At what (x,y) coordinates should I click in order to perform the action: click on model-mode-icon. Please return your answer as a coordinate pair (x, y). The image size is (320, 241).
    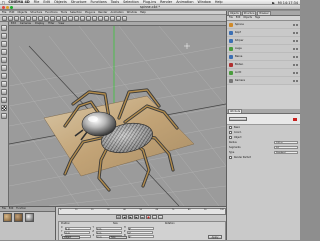
    Looking at the image, I should click on (4, 28).